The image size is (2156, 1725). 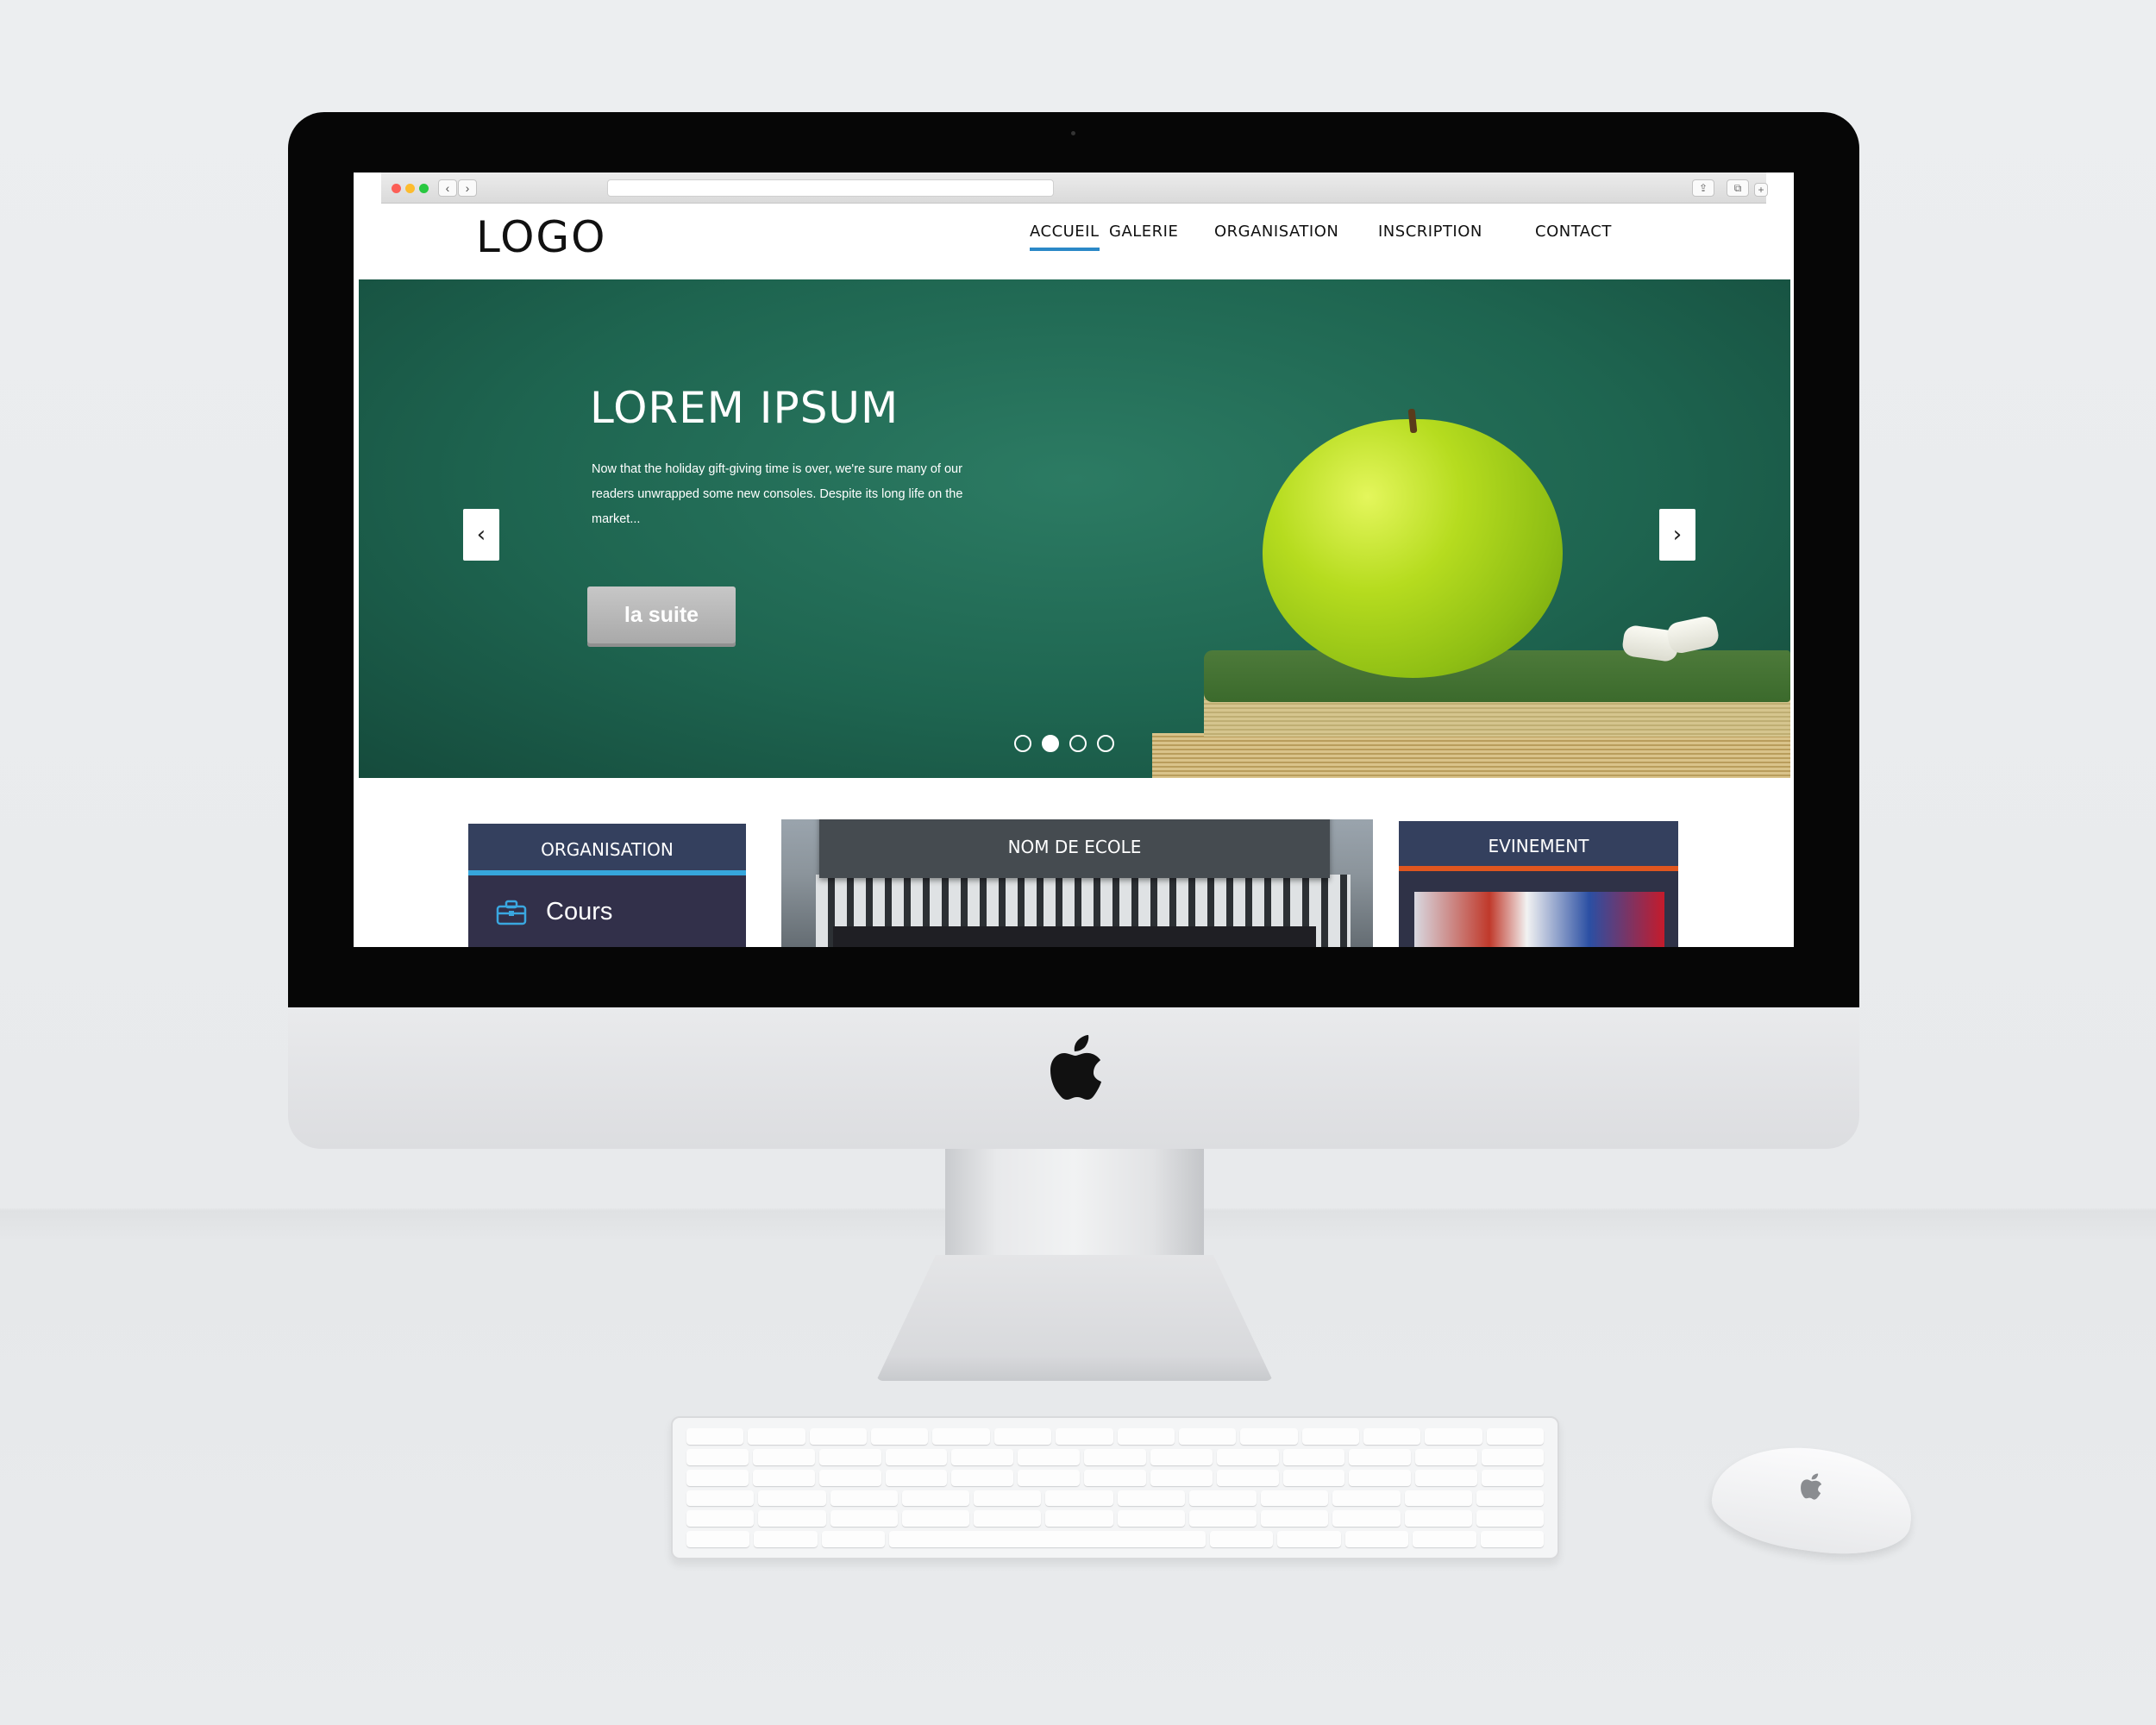 I want to click on imac-stand-base, so click(x=1074, y=1318).